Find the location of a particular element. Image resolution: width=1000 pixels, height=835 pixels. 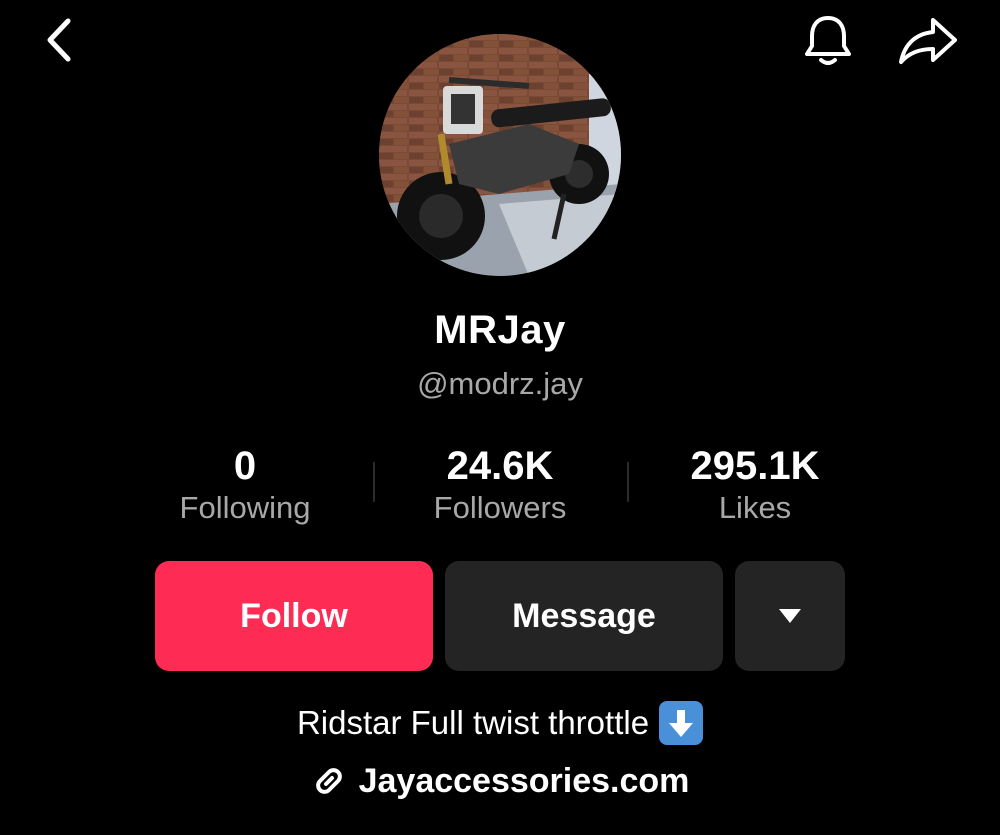

follow-button-label: Follow is located at coordinates (294, 615).